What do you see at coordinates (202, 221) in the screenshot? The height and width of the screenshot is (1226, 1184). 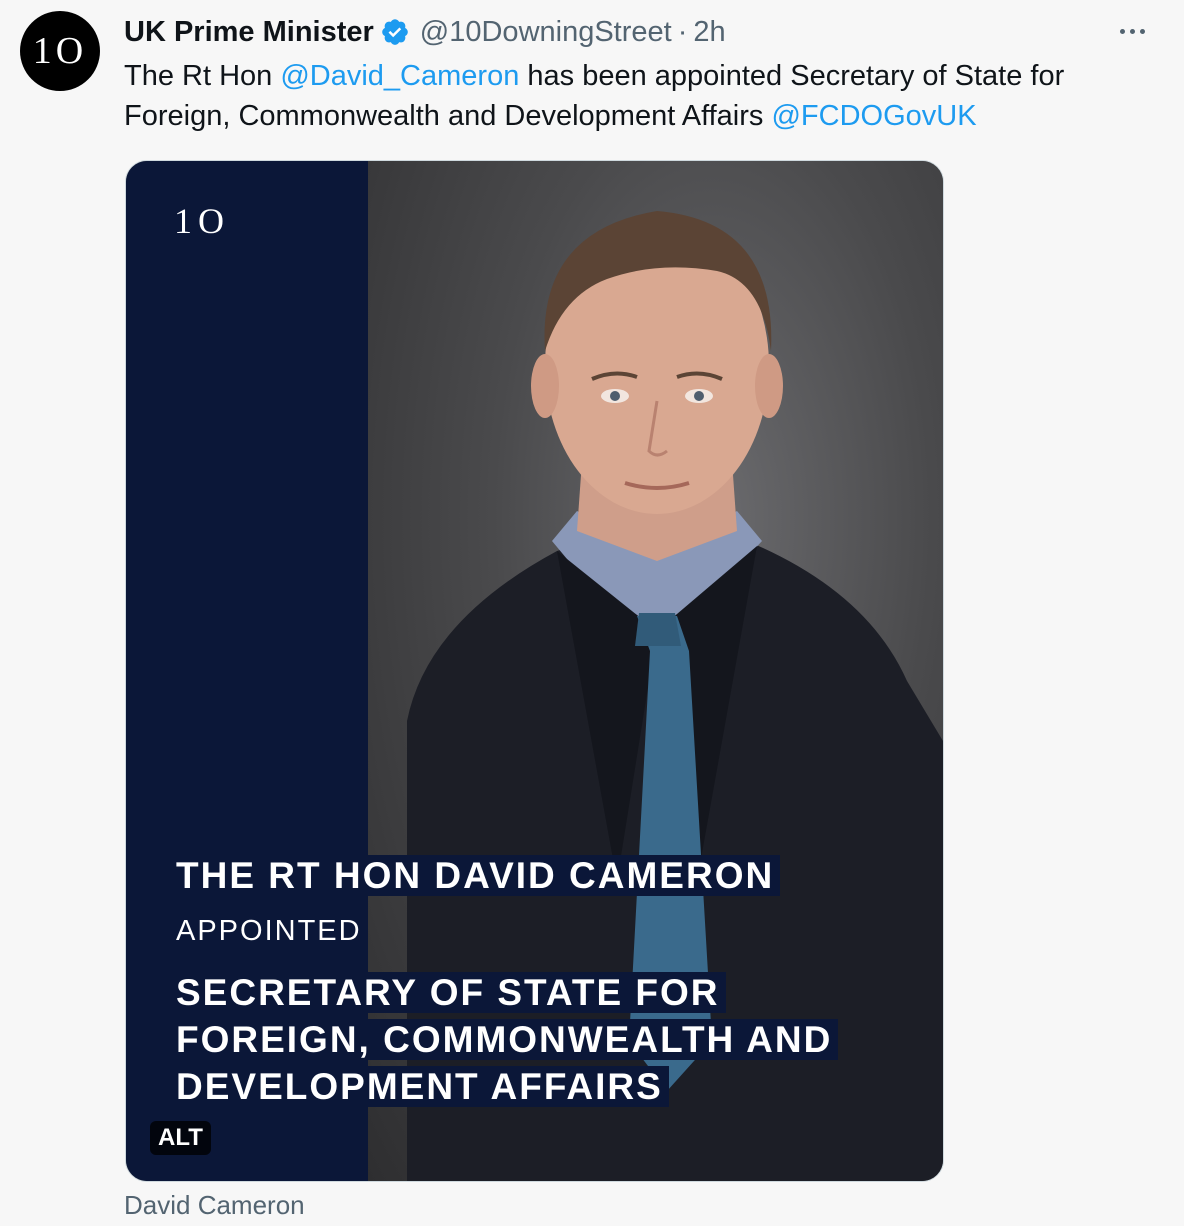 I see `number-10-logo: 1O` at bounding box center [202, 221].